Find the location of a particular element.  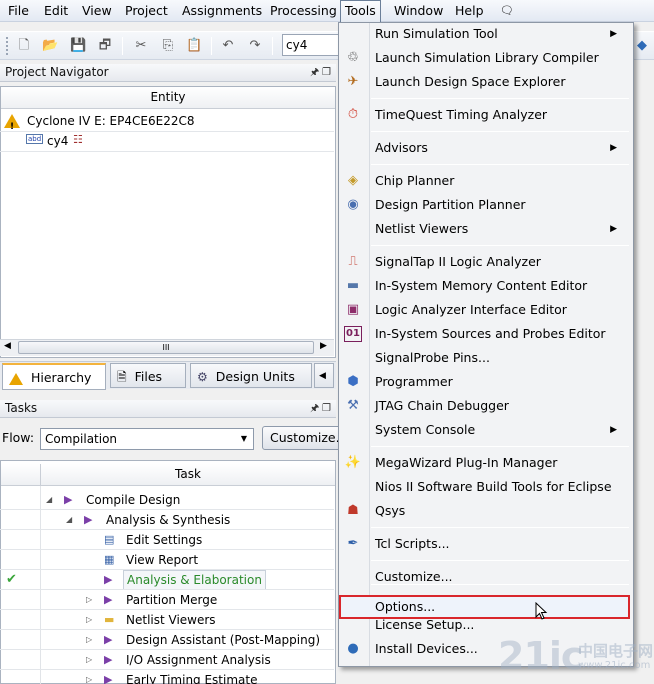

task-row: ▷ ▶ Design Assistant (Post-Mapping) is located at coordinates (167, 640).